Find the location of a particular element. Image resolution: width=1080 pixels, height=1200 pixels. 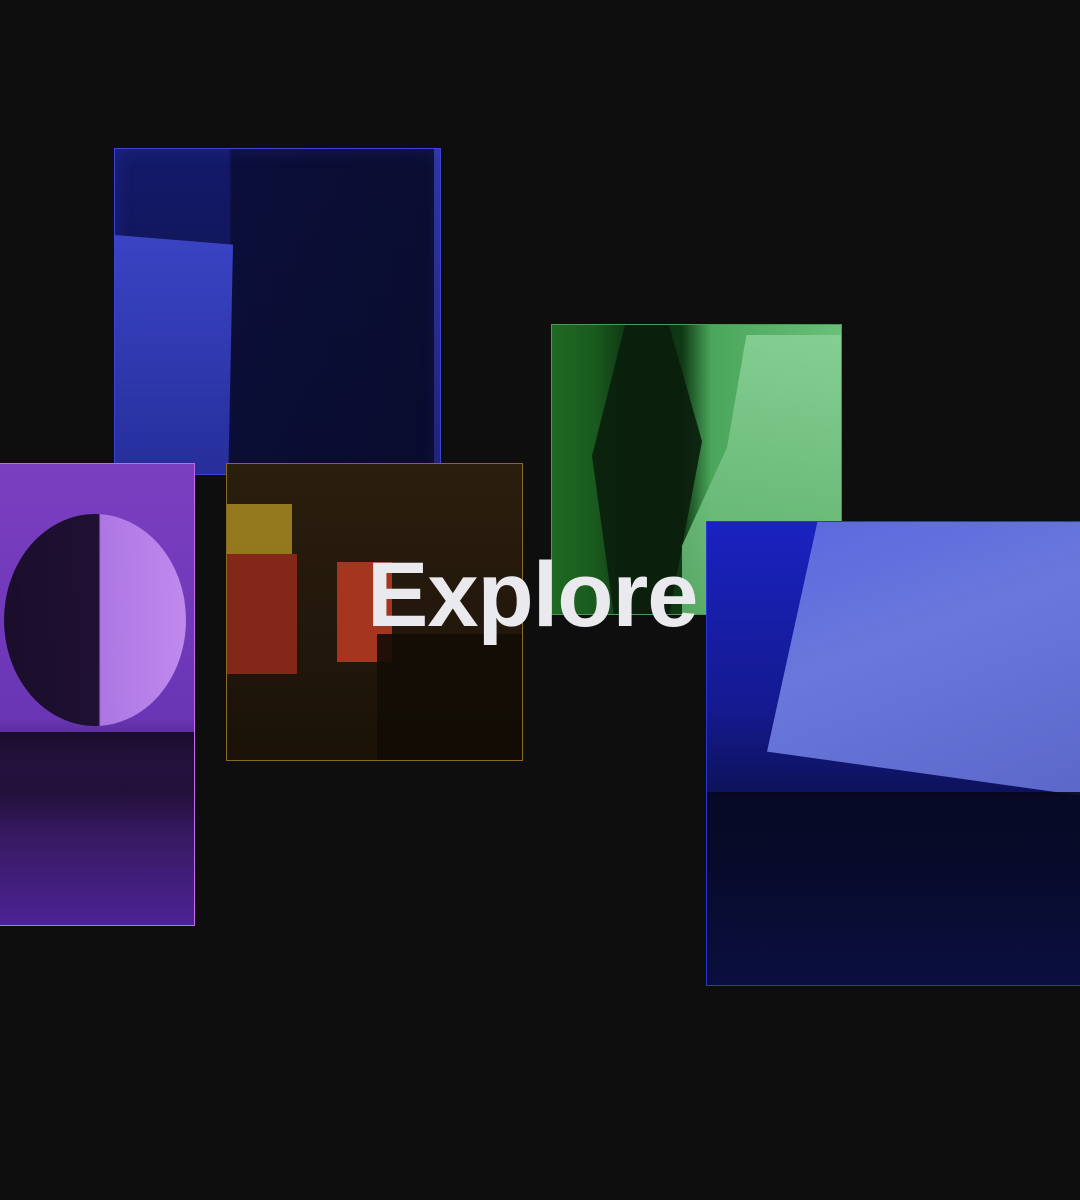

purple-glass-pane is located at coordinates (97, 694).